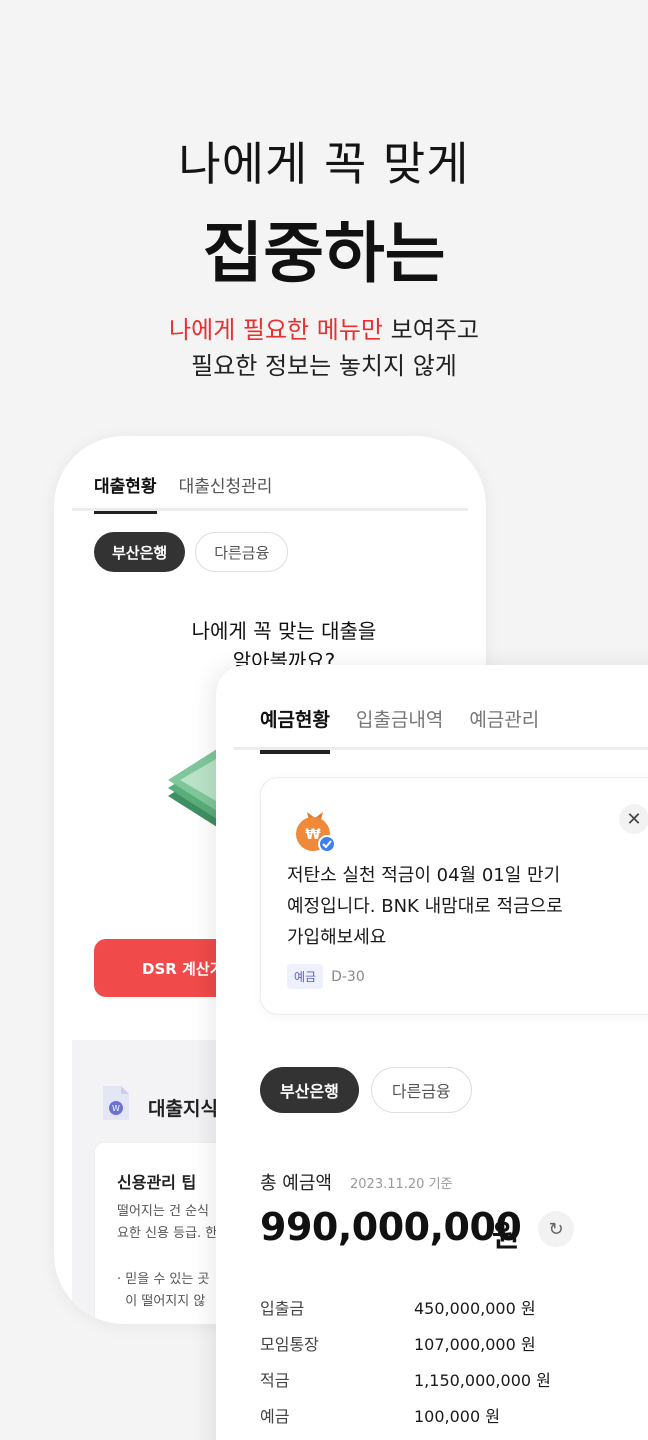  What do you see at coordinates (316, 832) in the screenshot?
I see `money-bag-icon: ₩` at bounding box center [316, 832].